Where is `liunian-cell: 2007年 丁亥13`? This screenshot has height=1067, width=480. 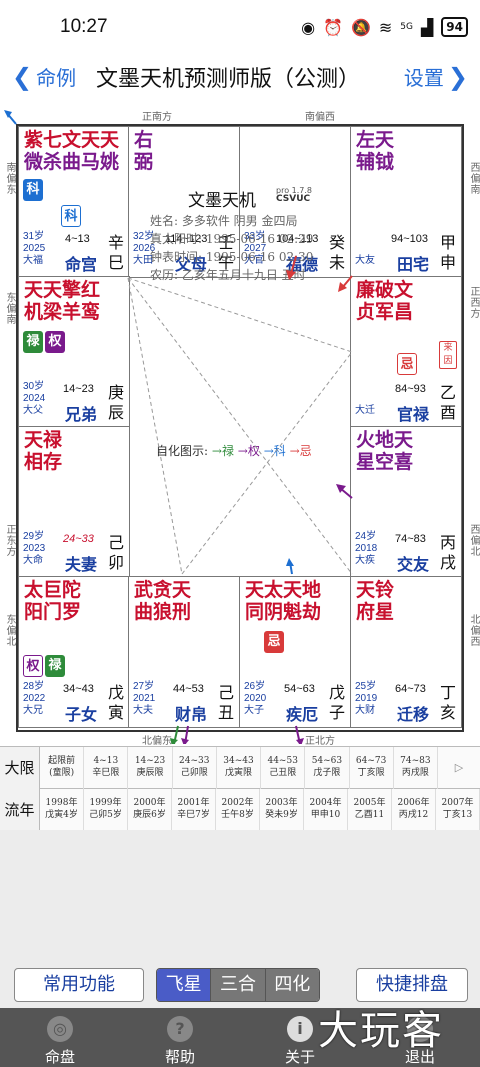
liunian-cell: 2007年 丁亥13 is located at coordinates (458, 810).